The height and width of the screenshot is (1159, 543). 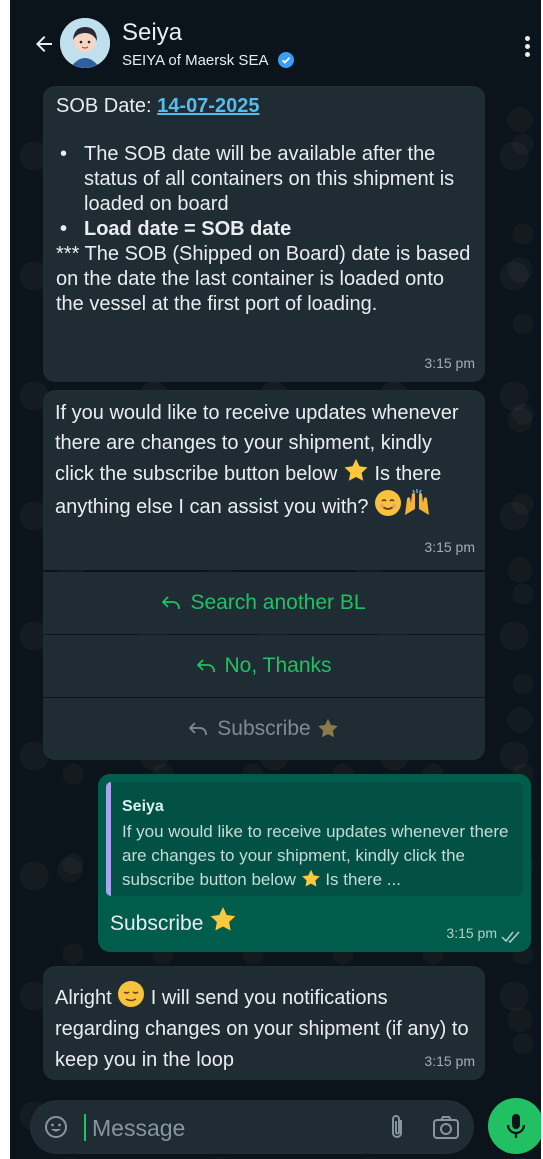 I want to click on message-text: Subscribe, so click(x=173, y=921).